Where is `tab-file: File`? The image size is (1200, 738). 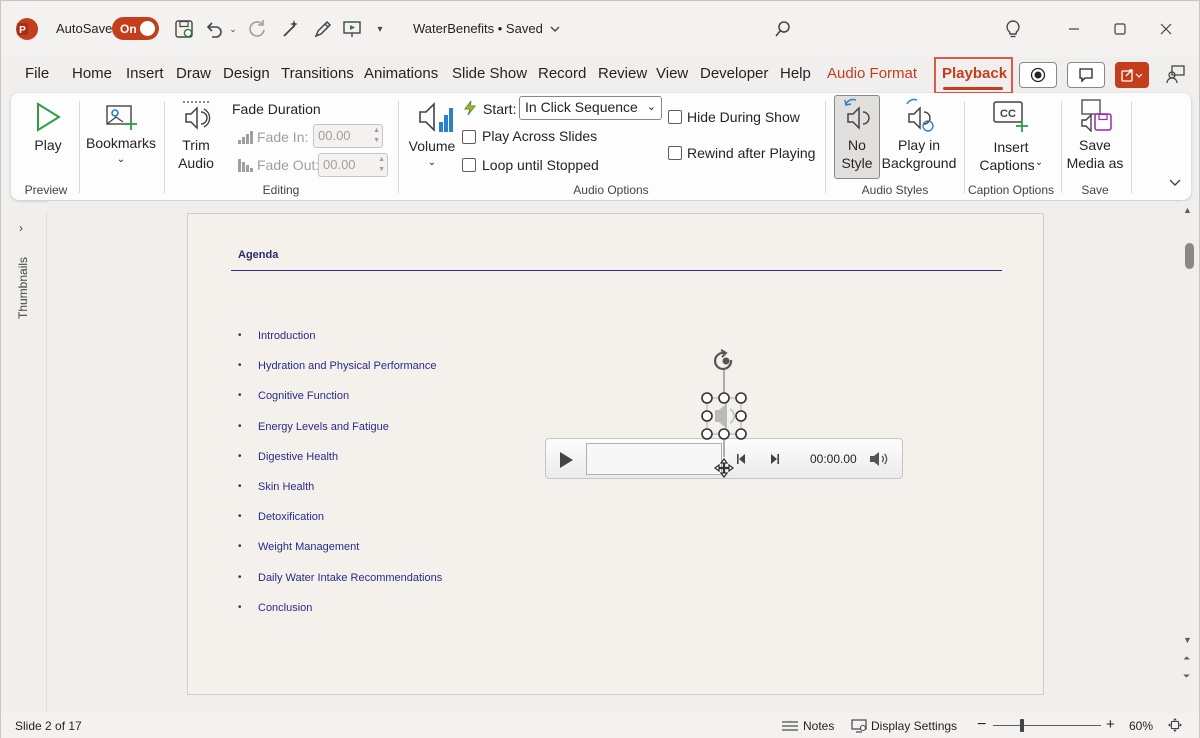
tab-file: File is located at coordinates (37, 73).